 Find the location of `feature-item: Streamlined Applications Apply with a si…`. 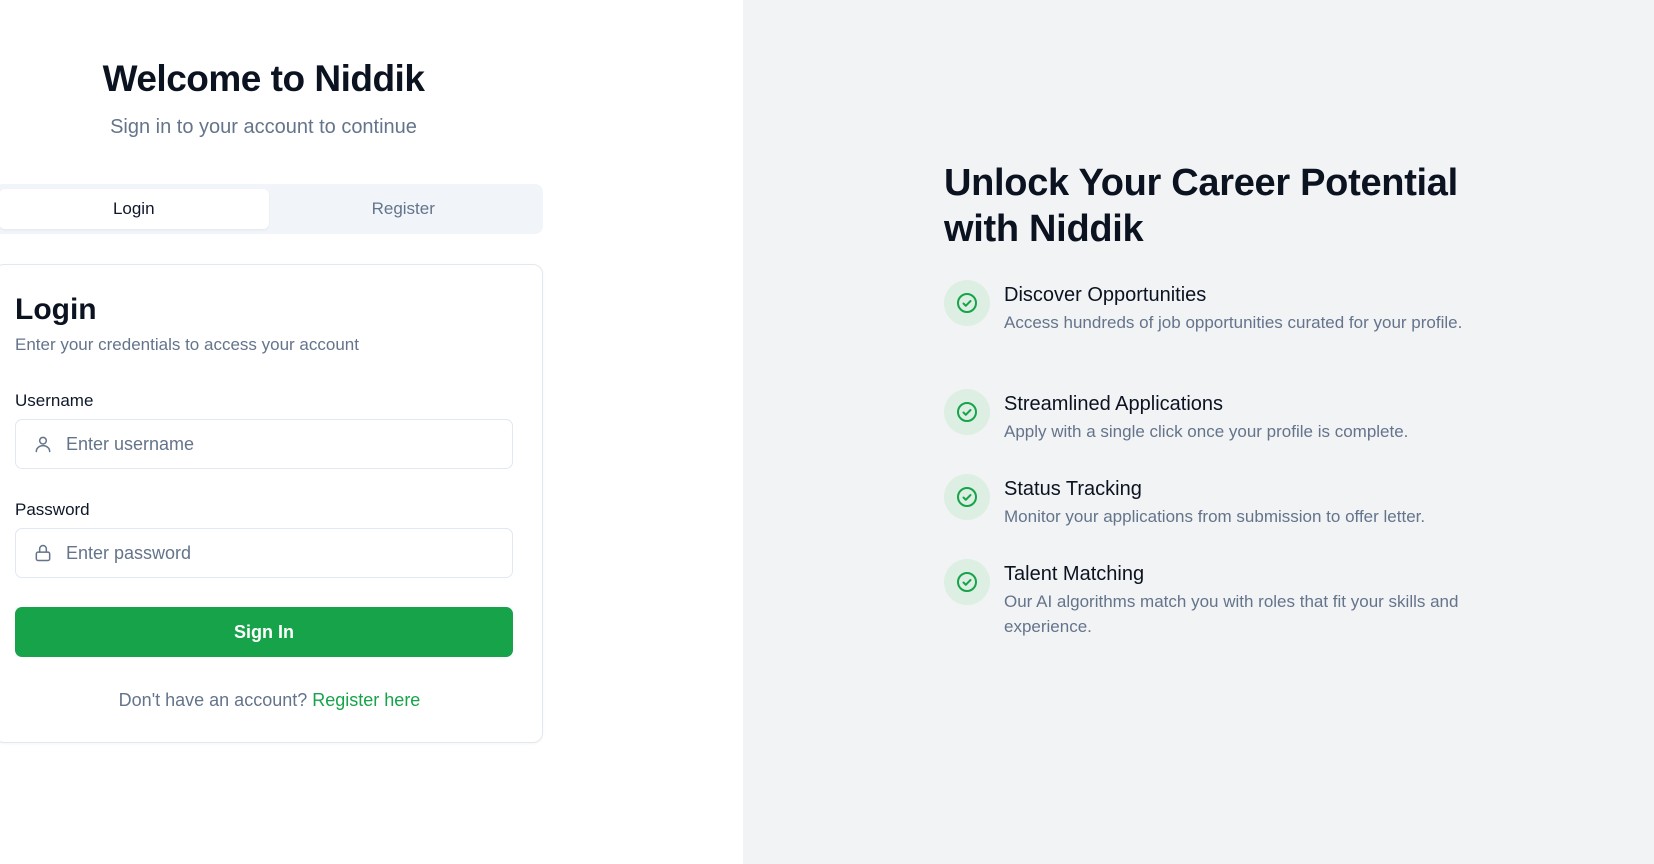

feature-item: Streamlined Applications Apply with a si… is located at coordinates (1219, 416).